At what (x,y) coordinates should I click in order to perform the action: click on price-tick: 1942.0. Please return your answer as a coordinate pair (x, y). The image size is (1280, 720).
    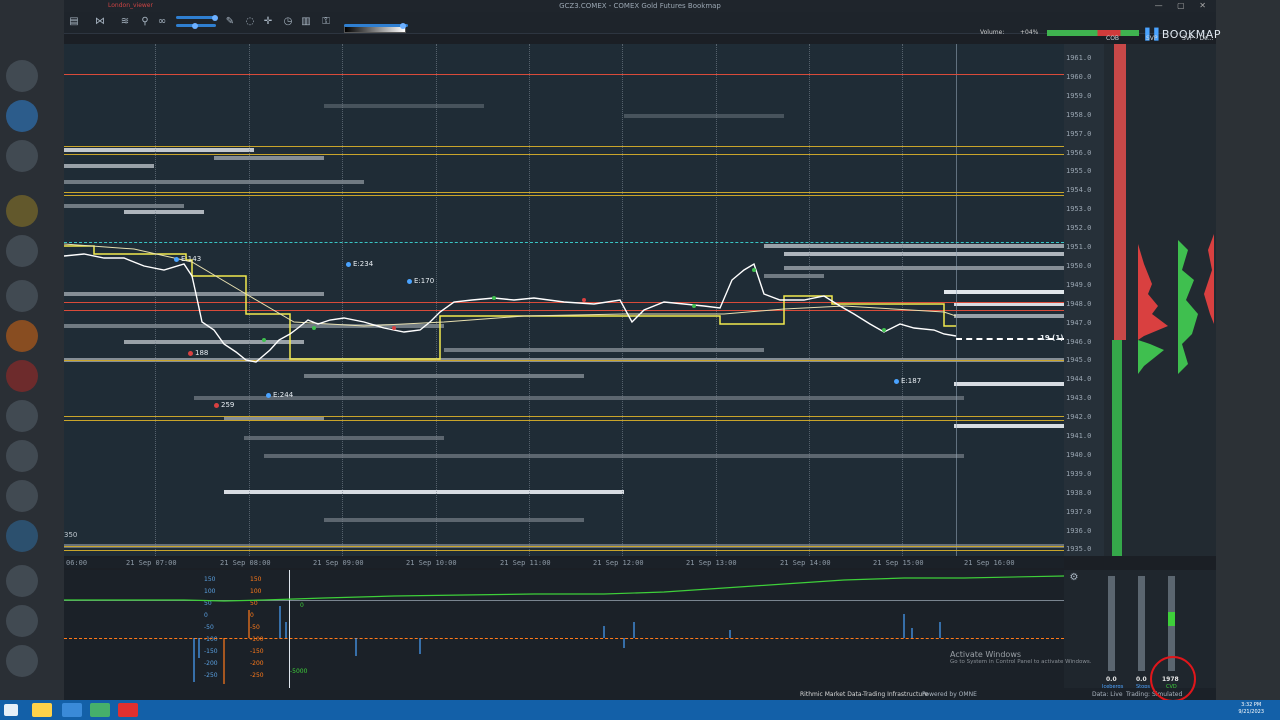
    Looking at the image, I should click on (1079, 417).